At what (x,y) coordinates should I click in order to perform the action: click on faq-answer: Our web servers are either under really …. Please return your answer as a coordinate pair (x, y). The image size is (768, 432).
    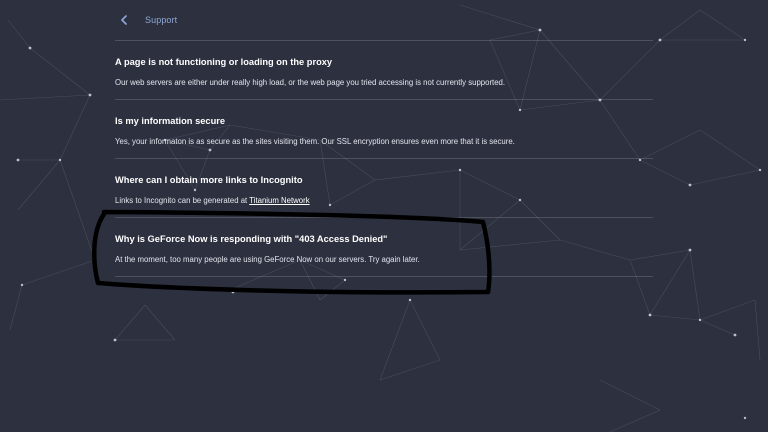
    Looking at the image, I should click on (310, 82).